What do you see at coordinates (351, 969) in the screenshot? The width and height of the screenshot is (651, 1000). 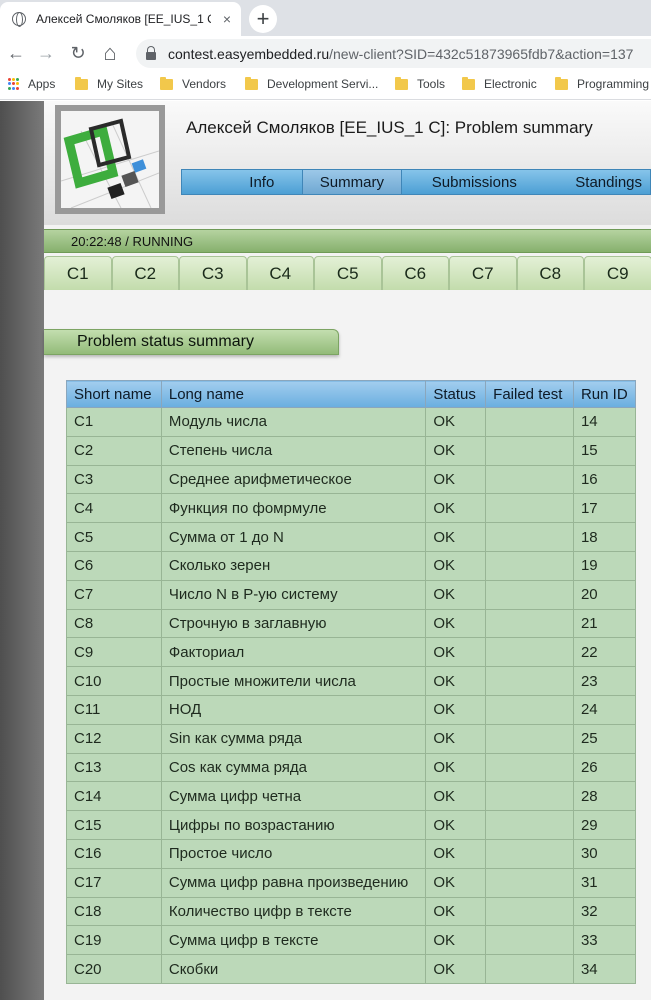 I see `table-row: C20 Скобки OK 34` at bounding box center [351, 969].